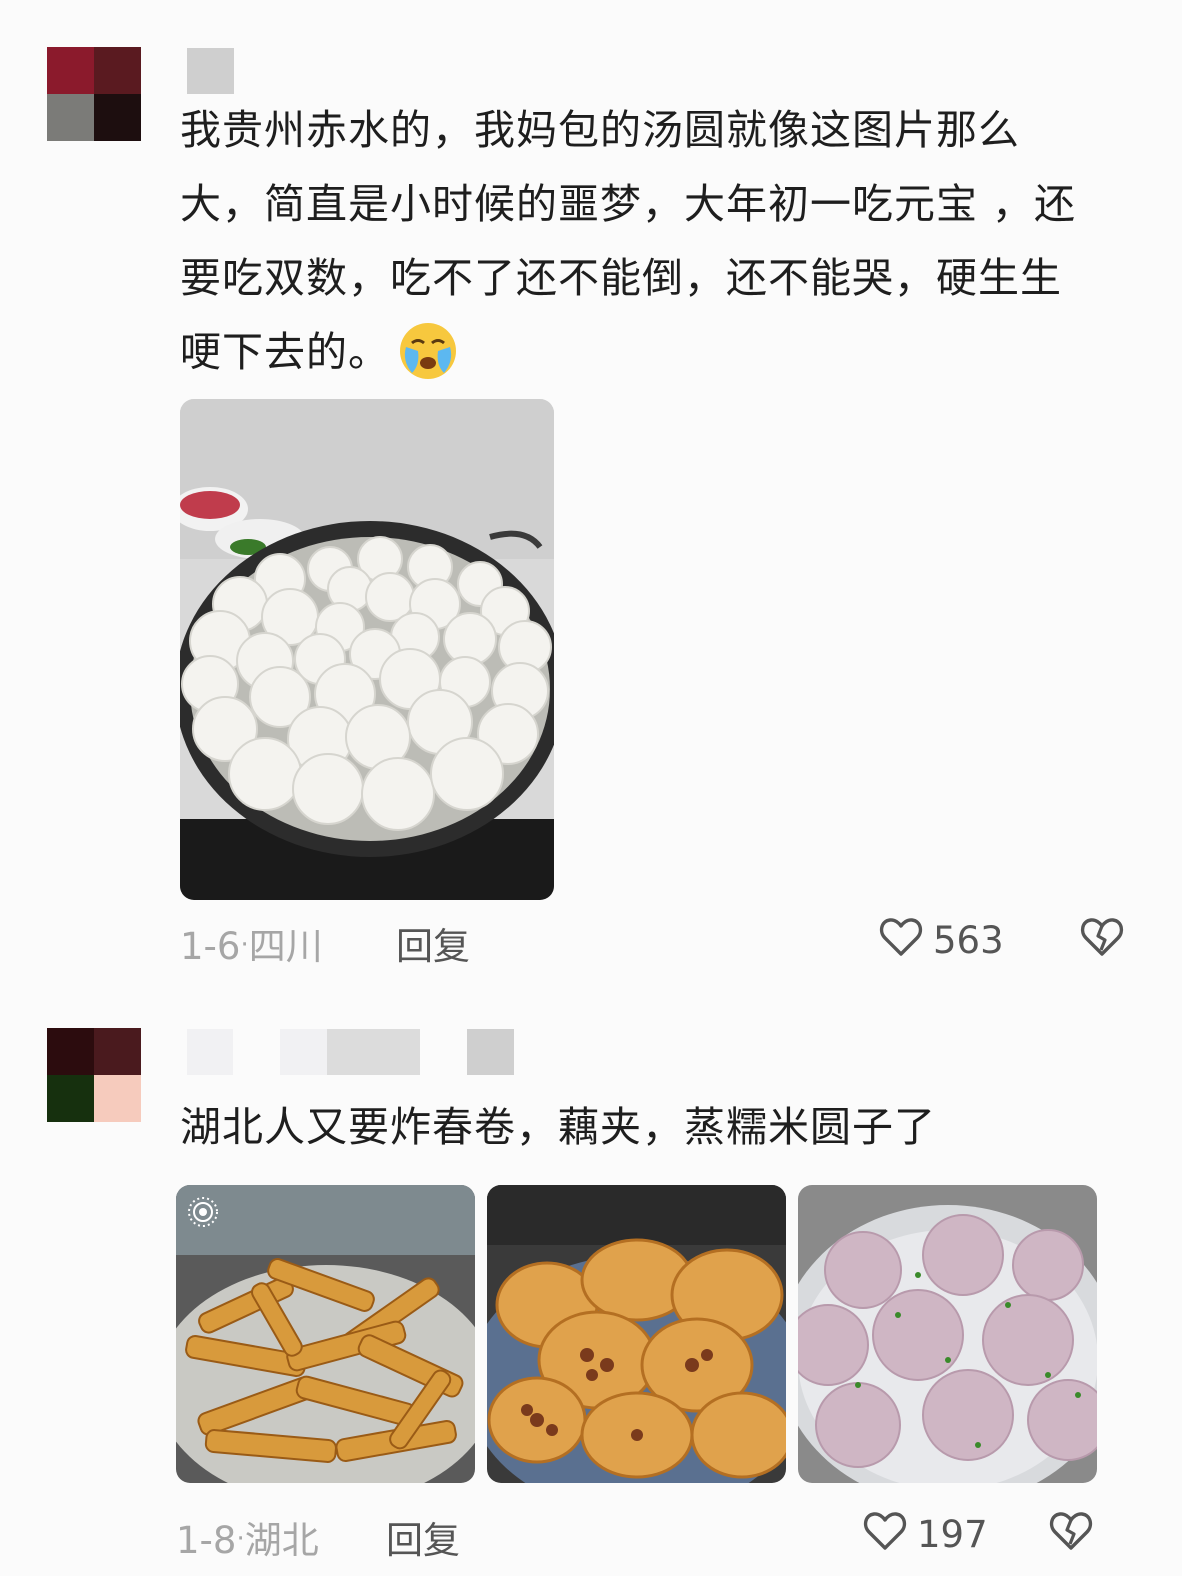  Describe the element at coordinates (558, 1127) in the screenshot. I see `comment-text-line: 湖北人又要炸春卷，藕夹，蒸糯米圆子了` at that location.